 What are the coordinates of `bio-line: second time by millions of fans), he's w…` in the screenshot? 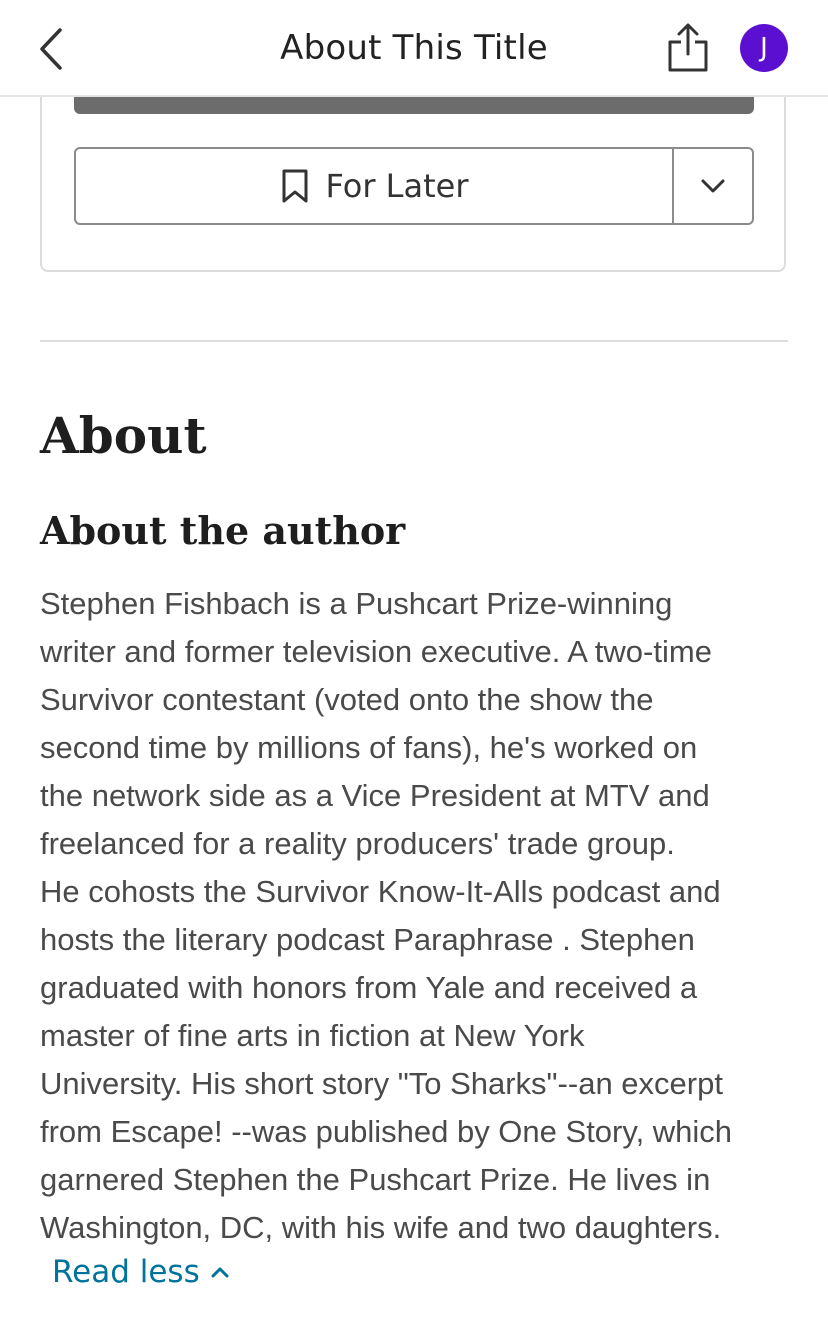 It's located at (369, 747).